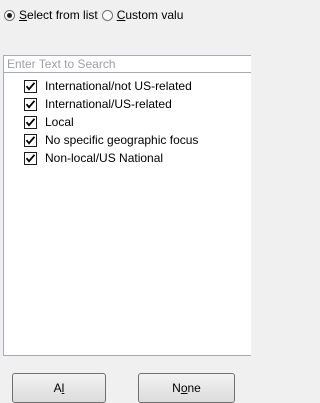 The width and height of the screenshot is (320, 403). Describe the element at coordinates (108, 104) in the screenshot. I see `list-item-label: International/US-related` at that location.